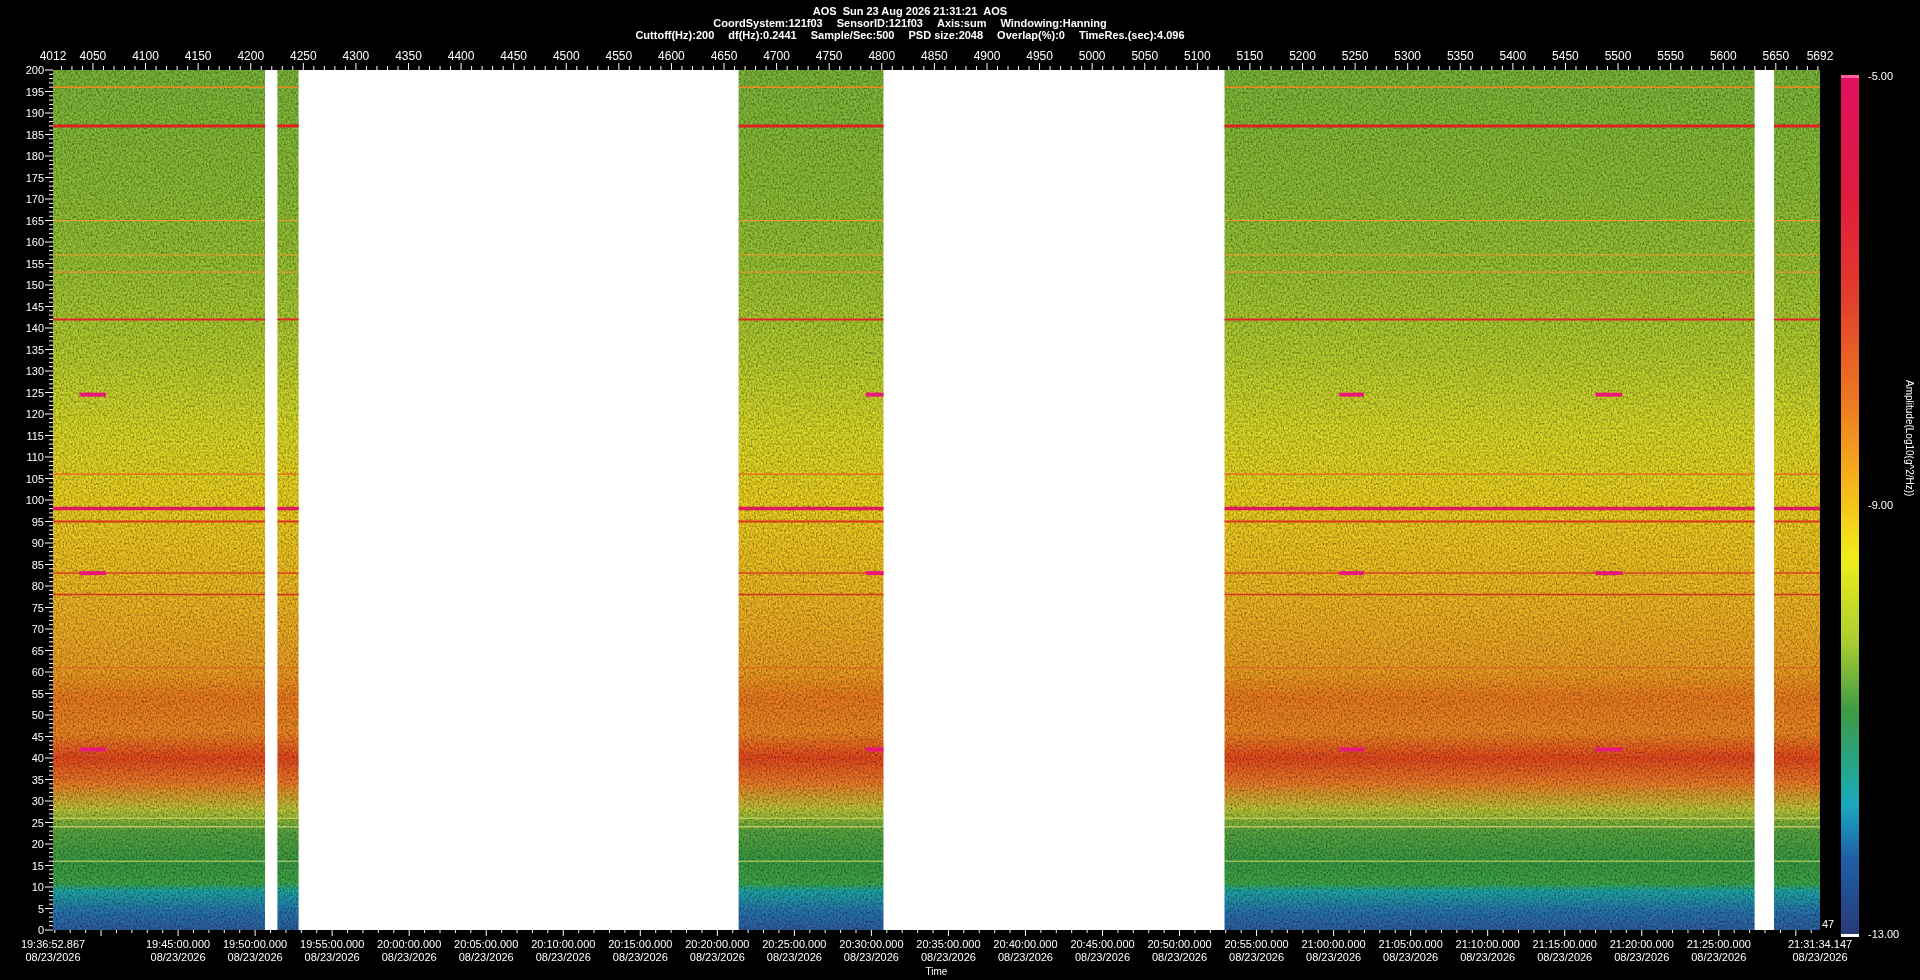  Describe the element at coordinates (675, 35) in the screenshot. I see `header-parameter: Cuttoff(Hz):200` at that location.